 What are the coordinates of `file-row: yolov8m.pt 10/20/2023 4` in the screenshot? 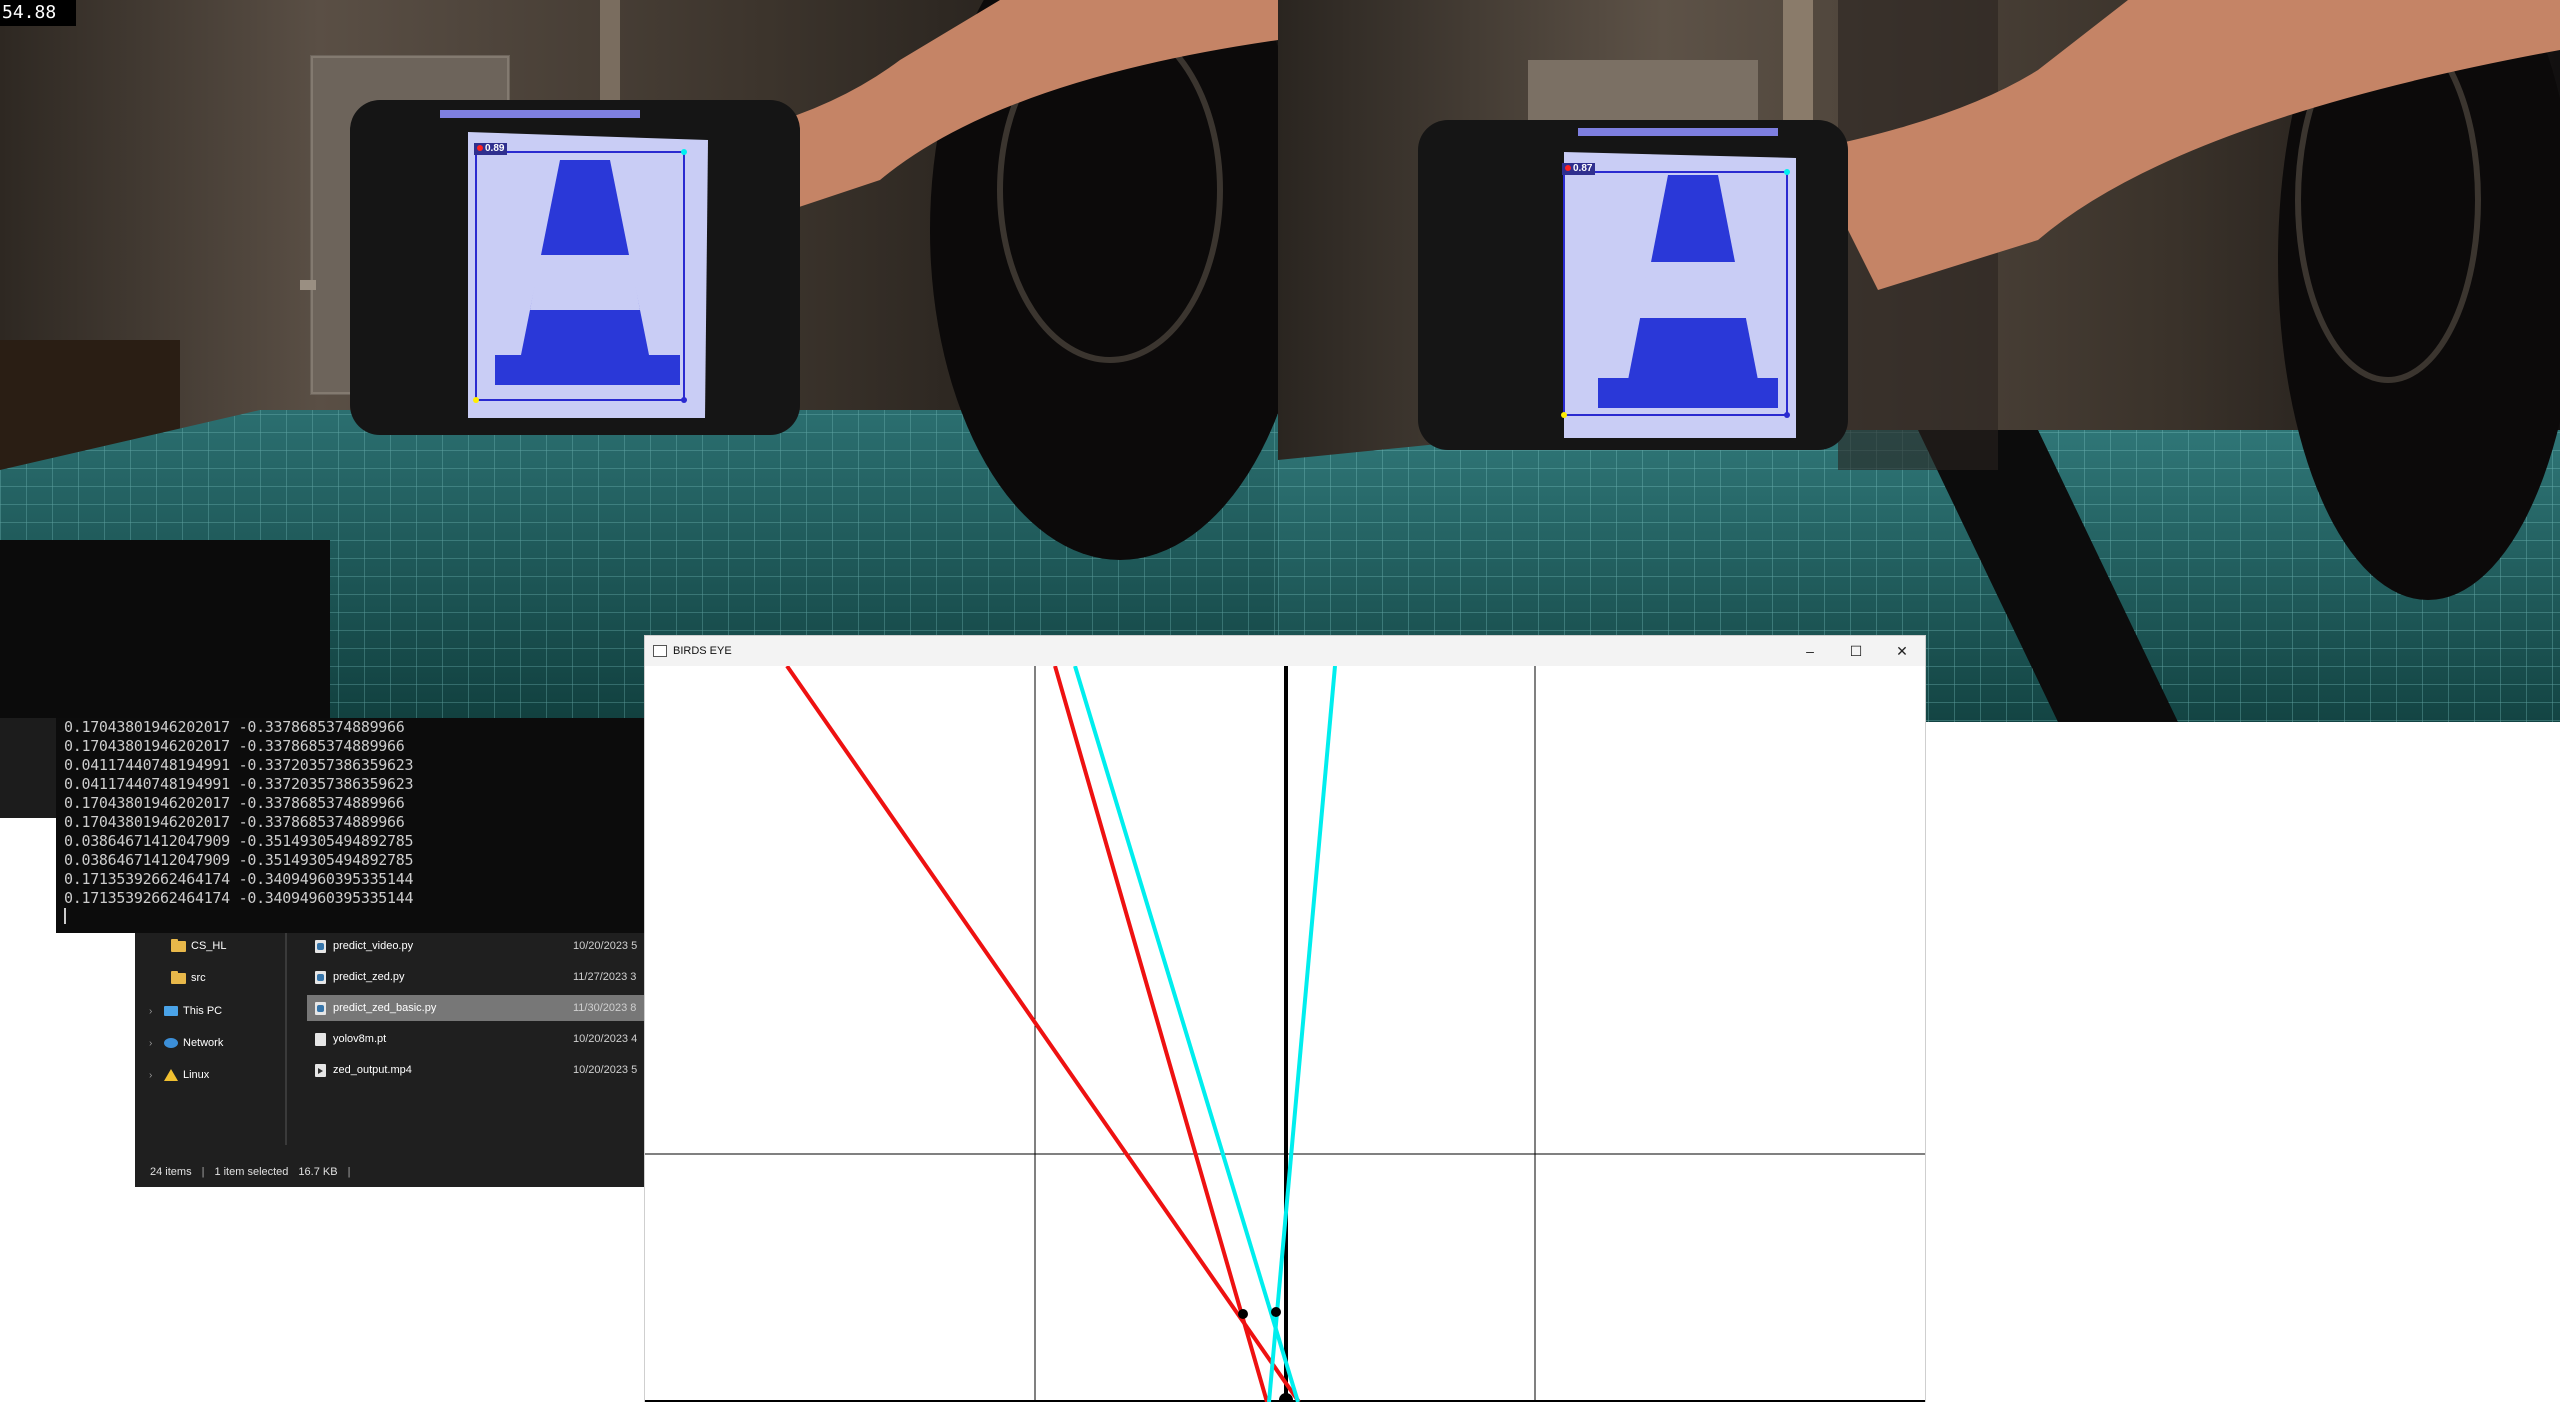 It's located at (476, 1039).